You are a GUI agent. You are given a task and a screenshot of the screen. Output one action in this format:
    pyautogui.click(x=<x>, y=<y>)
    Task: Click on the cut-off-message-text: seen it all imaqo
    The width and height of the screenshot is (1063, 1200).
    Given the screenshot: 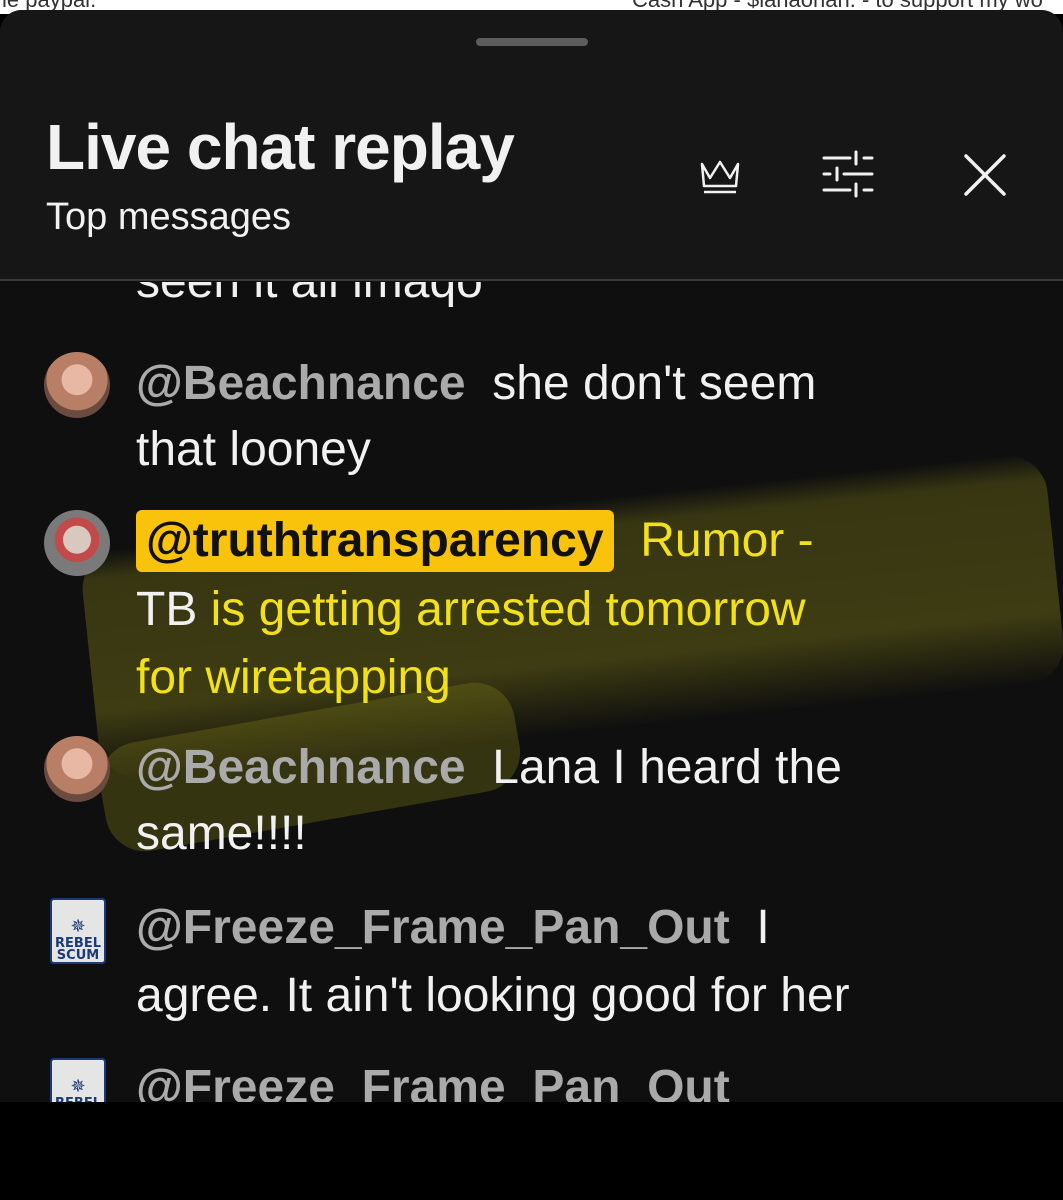 What is the action you would take?
    pyautogui.click(x=309, y=297)
    